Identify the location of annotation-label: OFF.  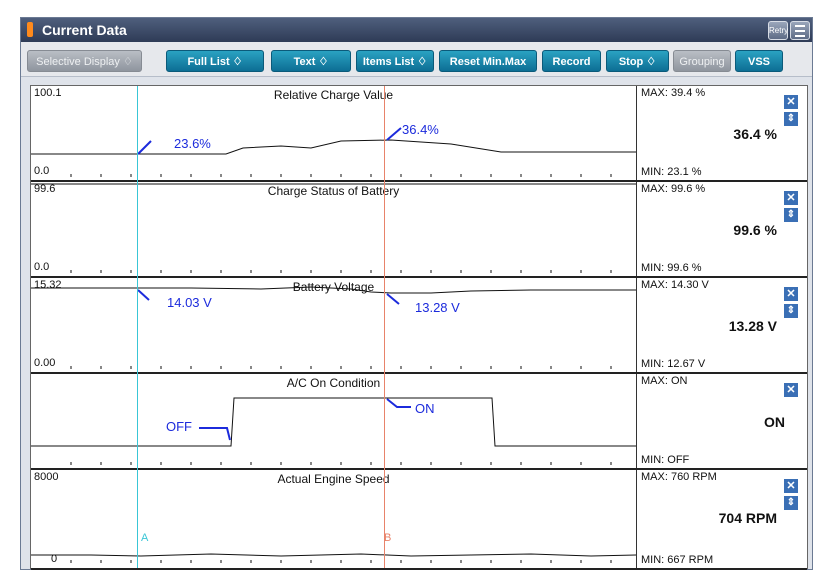
(179, 426).